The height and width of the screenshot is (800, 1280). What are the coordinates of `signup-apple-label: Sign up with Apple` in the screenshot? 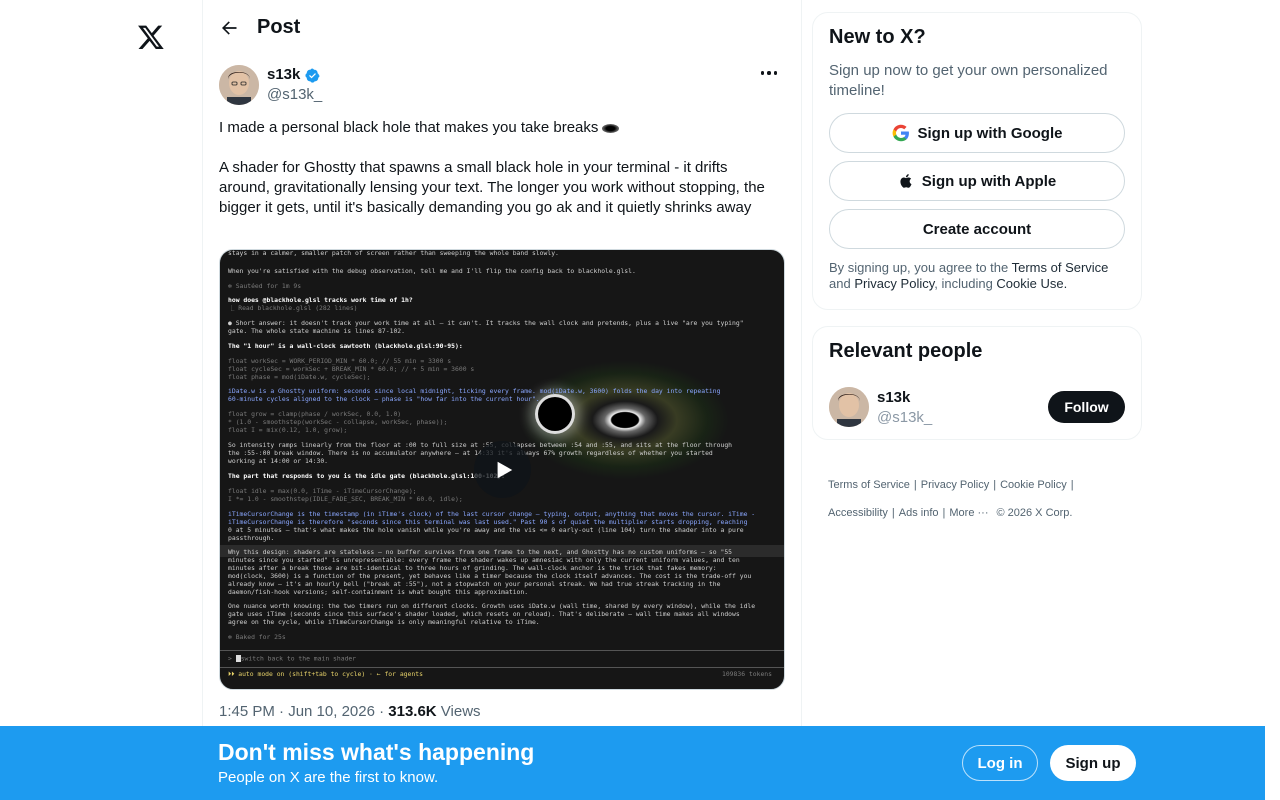 It's located at (989, 181).